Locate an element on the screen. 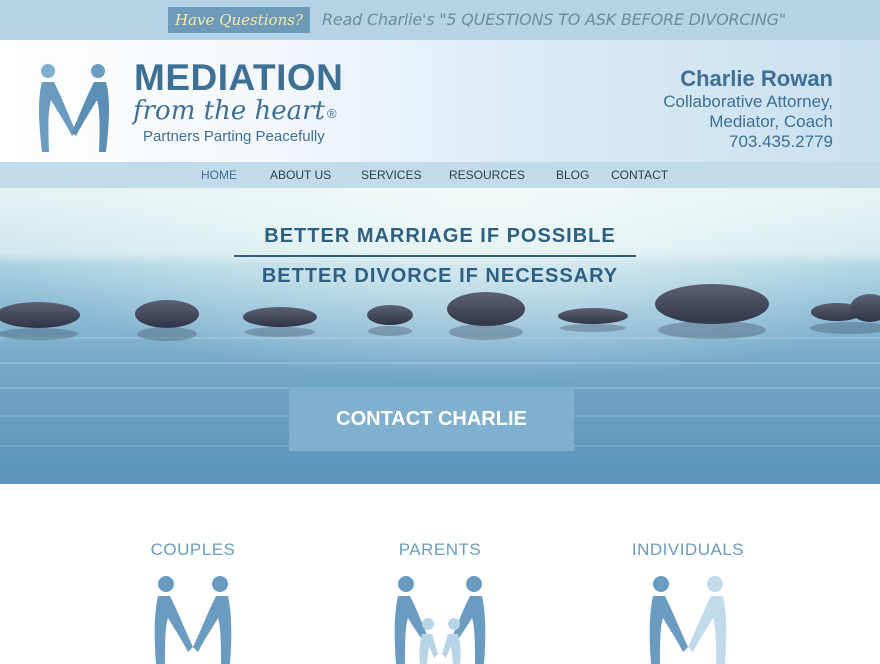 The image size is (880, 664). phone-number: 703.435.2779 is located at coordinates (748, 142).